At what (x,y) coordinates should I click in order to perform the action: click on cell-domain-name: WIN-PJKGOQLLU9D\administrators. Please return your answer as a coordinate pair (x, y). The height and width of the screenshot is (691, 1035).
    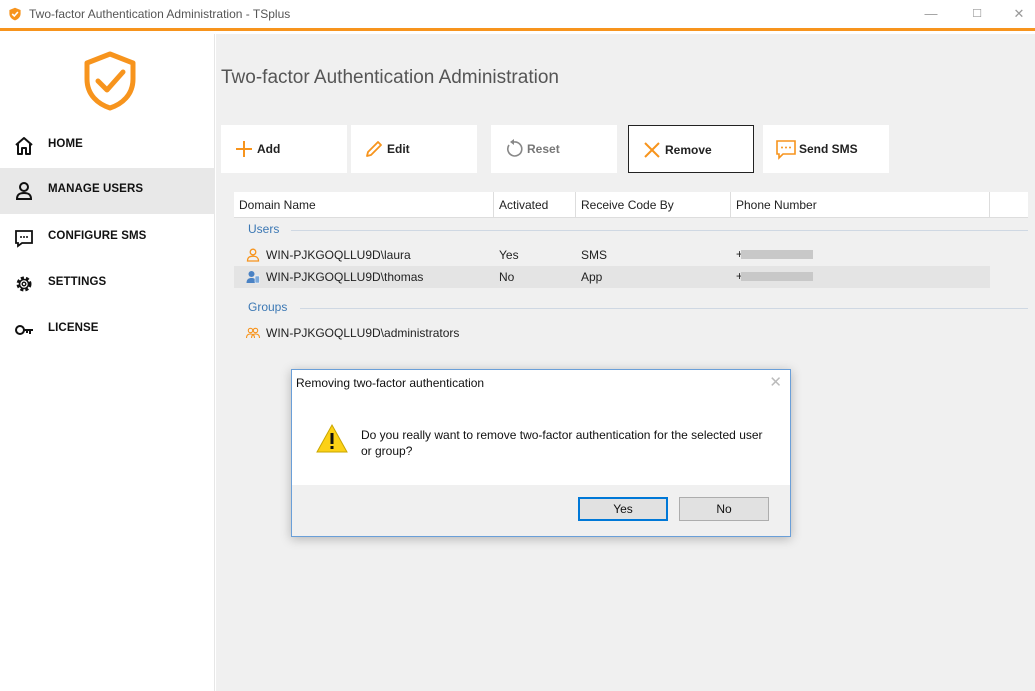
    Looking at the image, I should click on (363, 333).